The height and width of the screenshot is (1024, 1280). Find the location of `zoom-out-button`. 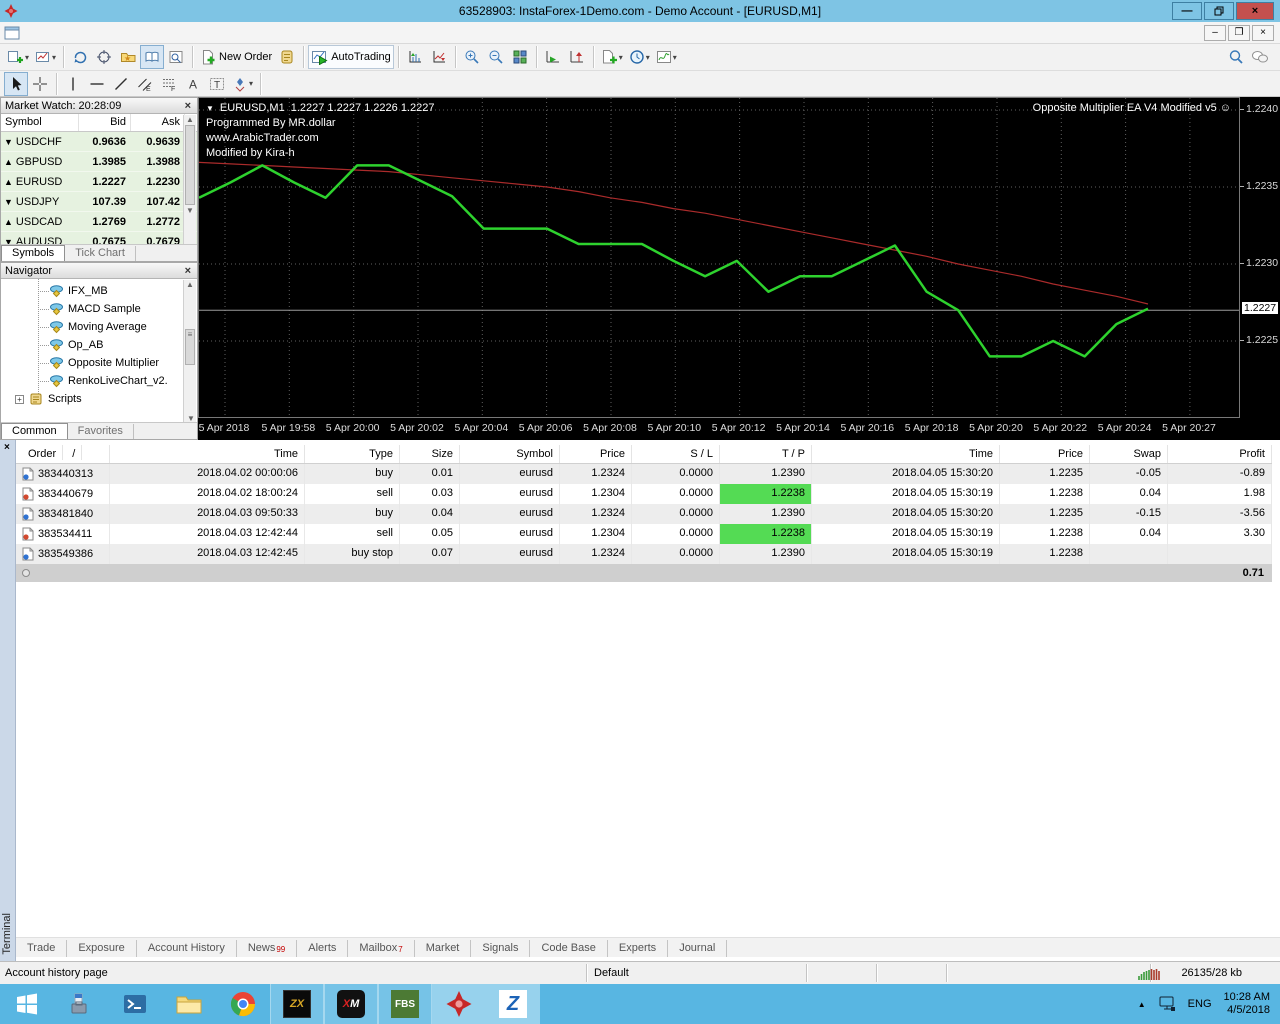

zoom-out-button is located at coordinates (496, 57).